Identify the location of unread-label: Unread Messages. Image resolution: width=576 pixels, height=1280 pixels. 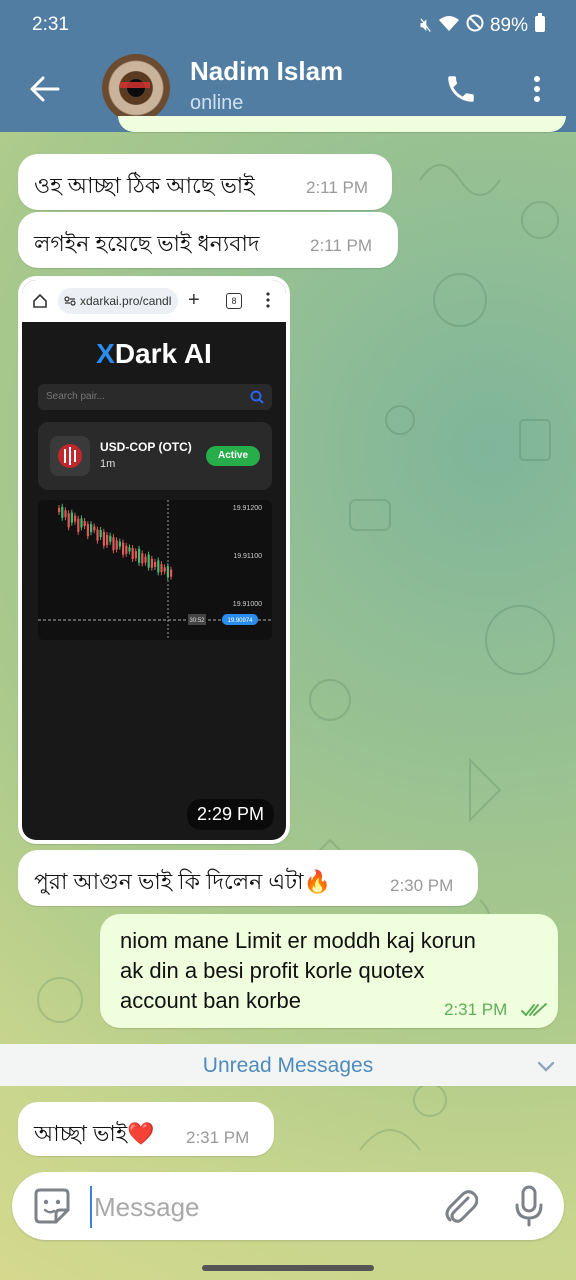
(288, 1065).